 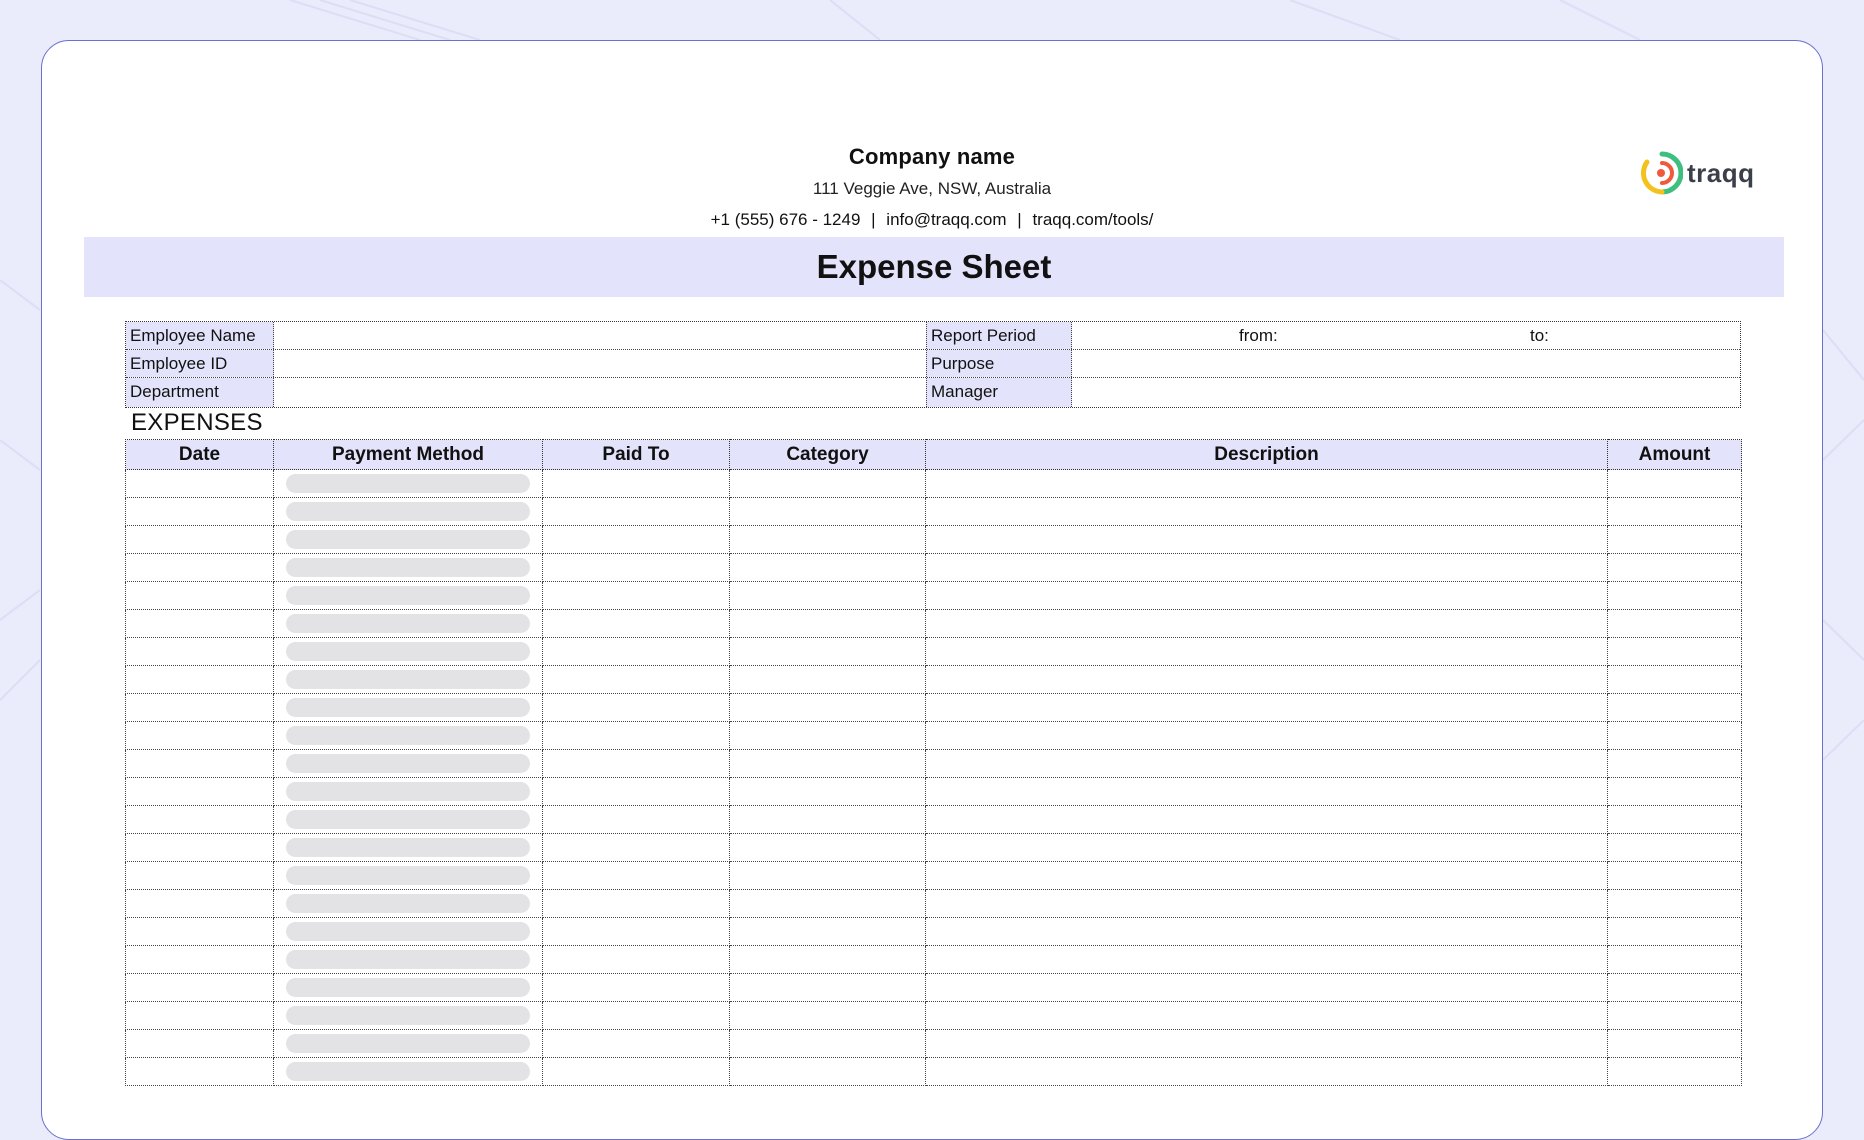 What do you see at coordinates (1651, 335) in the screenshot?
I see `report-period-to-field` at bounding box center [1651, 335].